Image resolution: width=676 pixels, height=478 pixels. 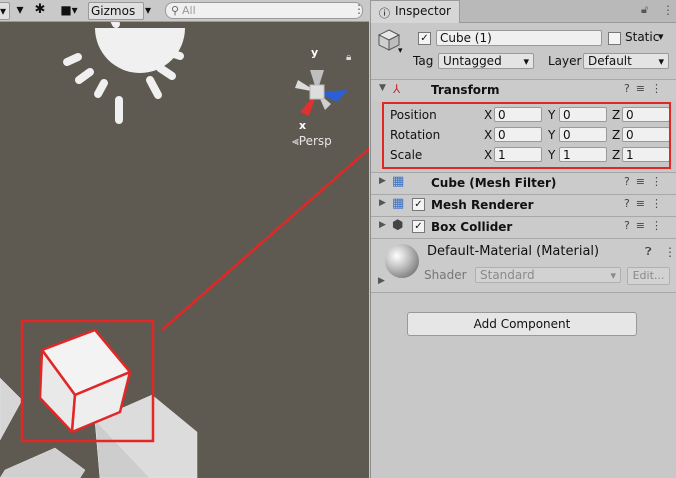 What do you see at coordinates (384, 13) in the screenshot?
I see `info-icon: ⓘ` at bounding box center [384, 13].